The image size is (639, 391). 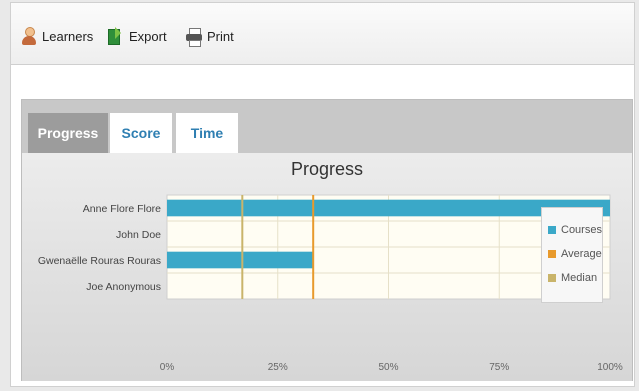 What do you see at coordinates (122, 209) in the screenshot?
I see `category-label: Anne Flore Flore` at bounding box center [122, 209].